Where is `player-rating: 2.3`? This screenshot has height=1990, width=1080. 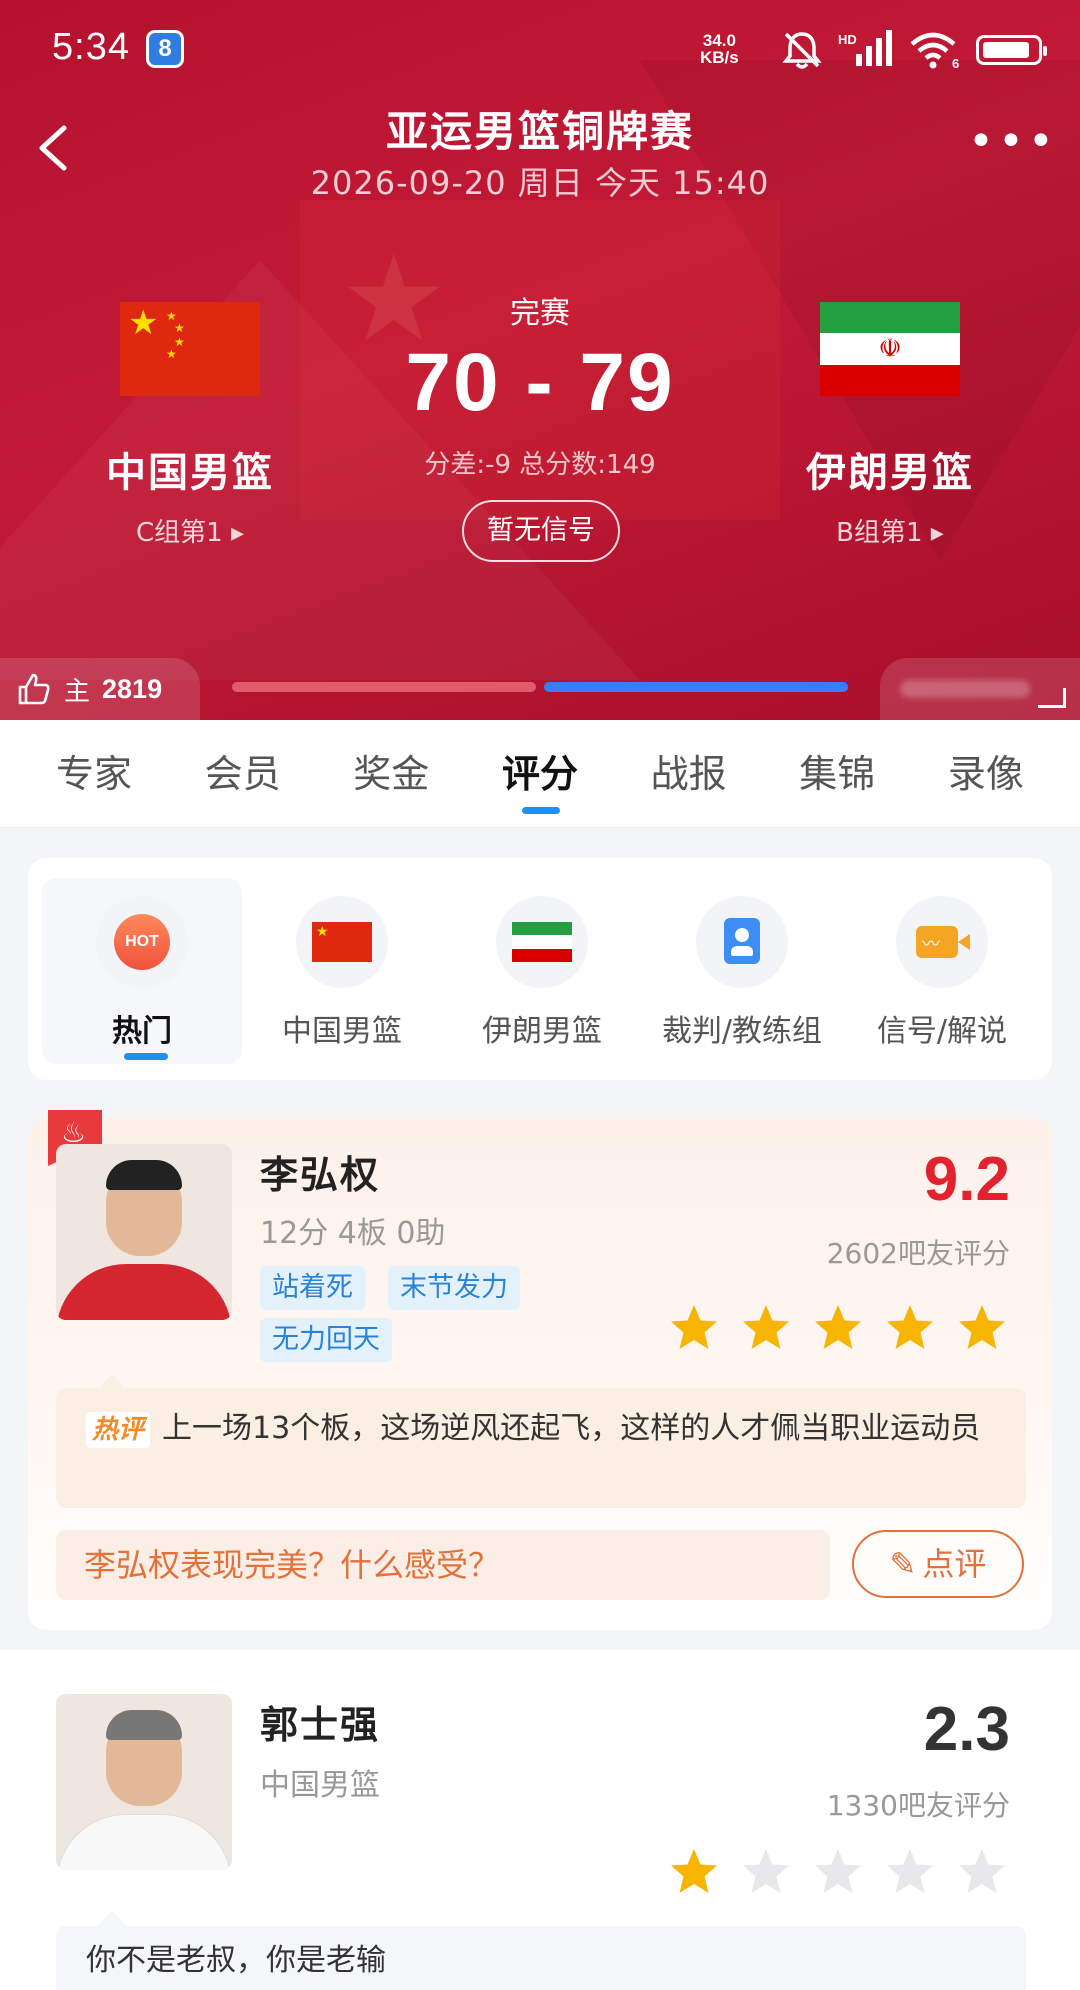
player-rating: 2.3 is located at coordinates (966, 1729).